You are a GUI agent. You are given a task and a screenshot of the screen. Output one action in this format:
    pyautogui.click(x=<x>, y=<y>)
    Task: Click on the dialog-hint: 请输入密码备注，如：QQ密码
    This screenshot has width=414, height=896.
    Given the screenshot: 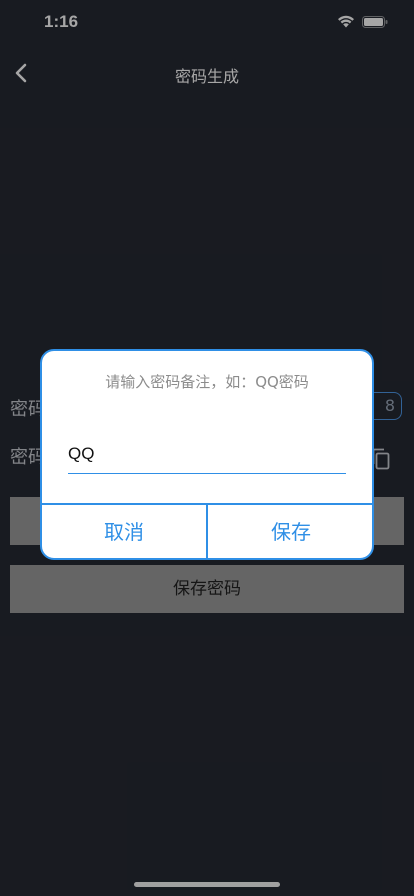 What is the action you would take?
    pyautogui.click(x=207, y=382)
    